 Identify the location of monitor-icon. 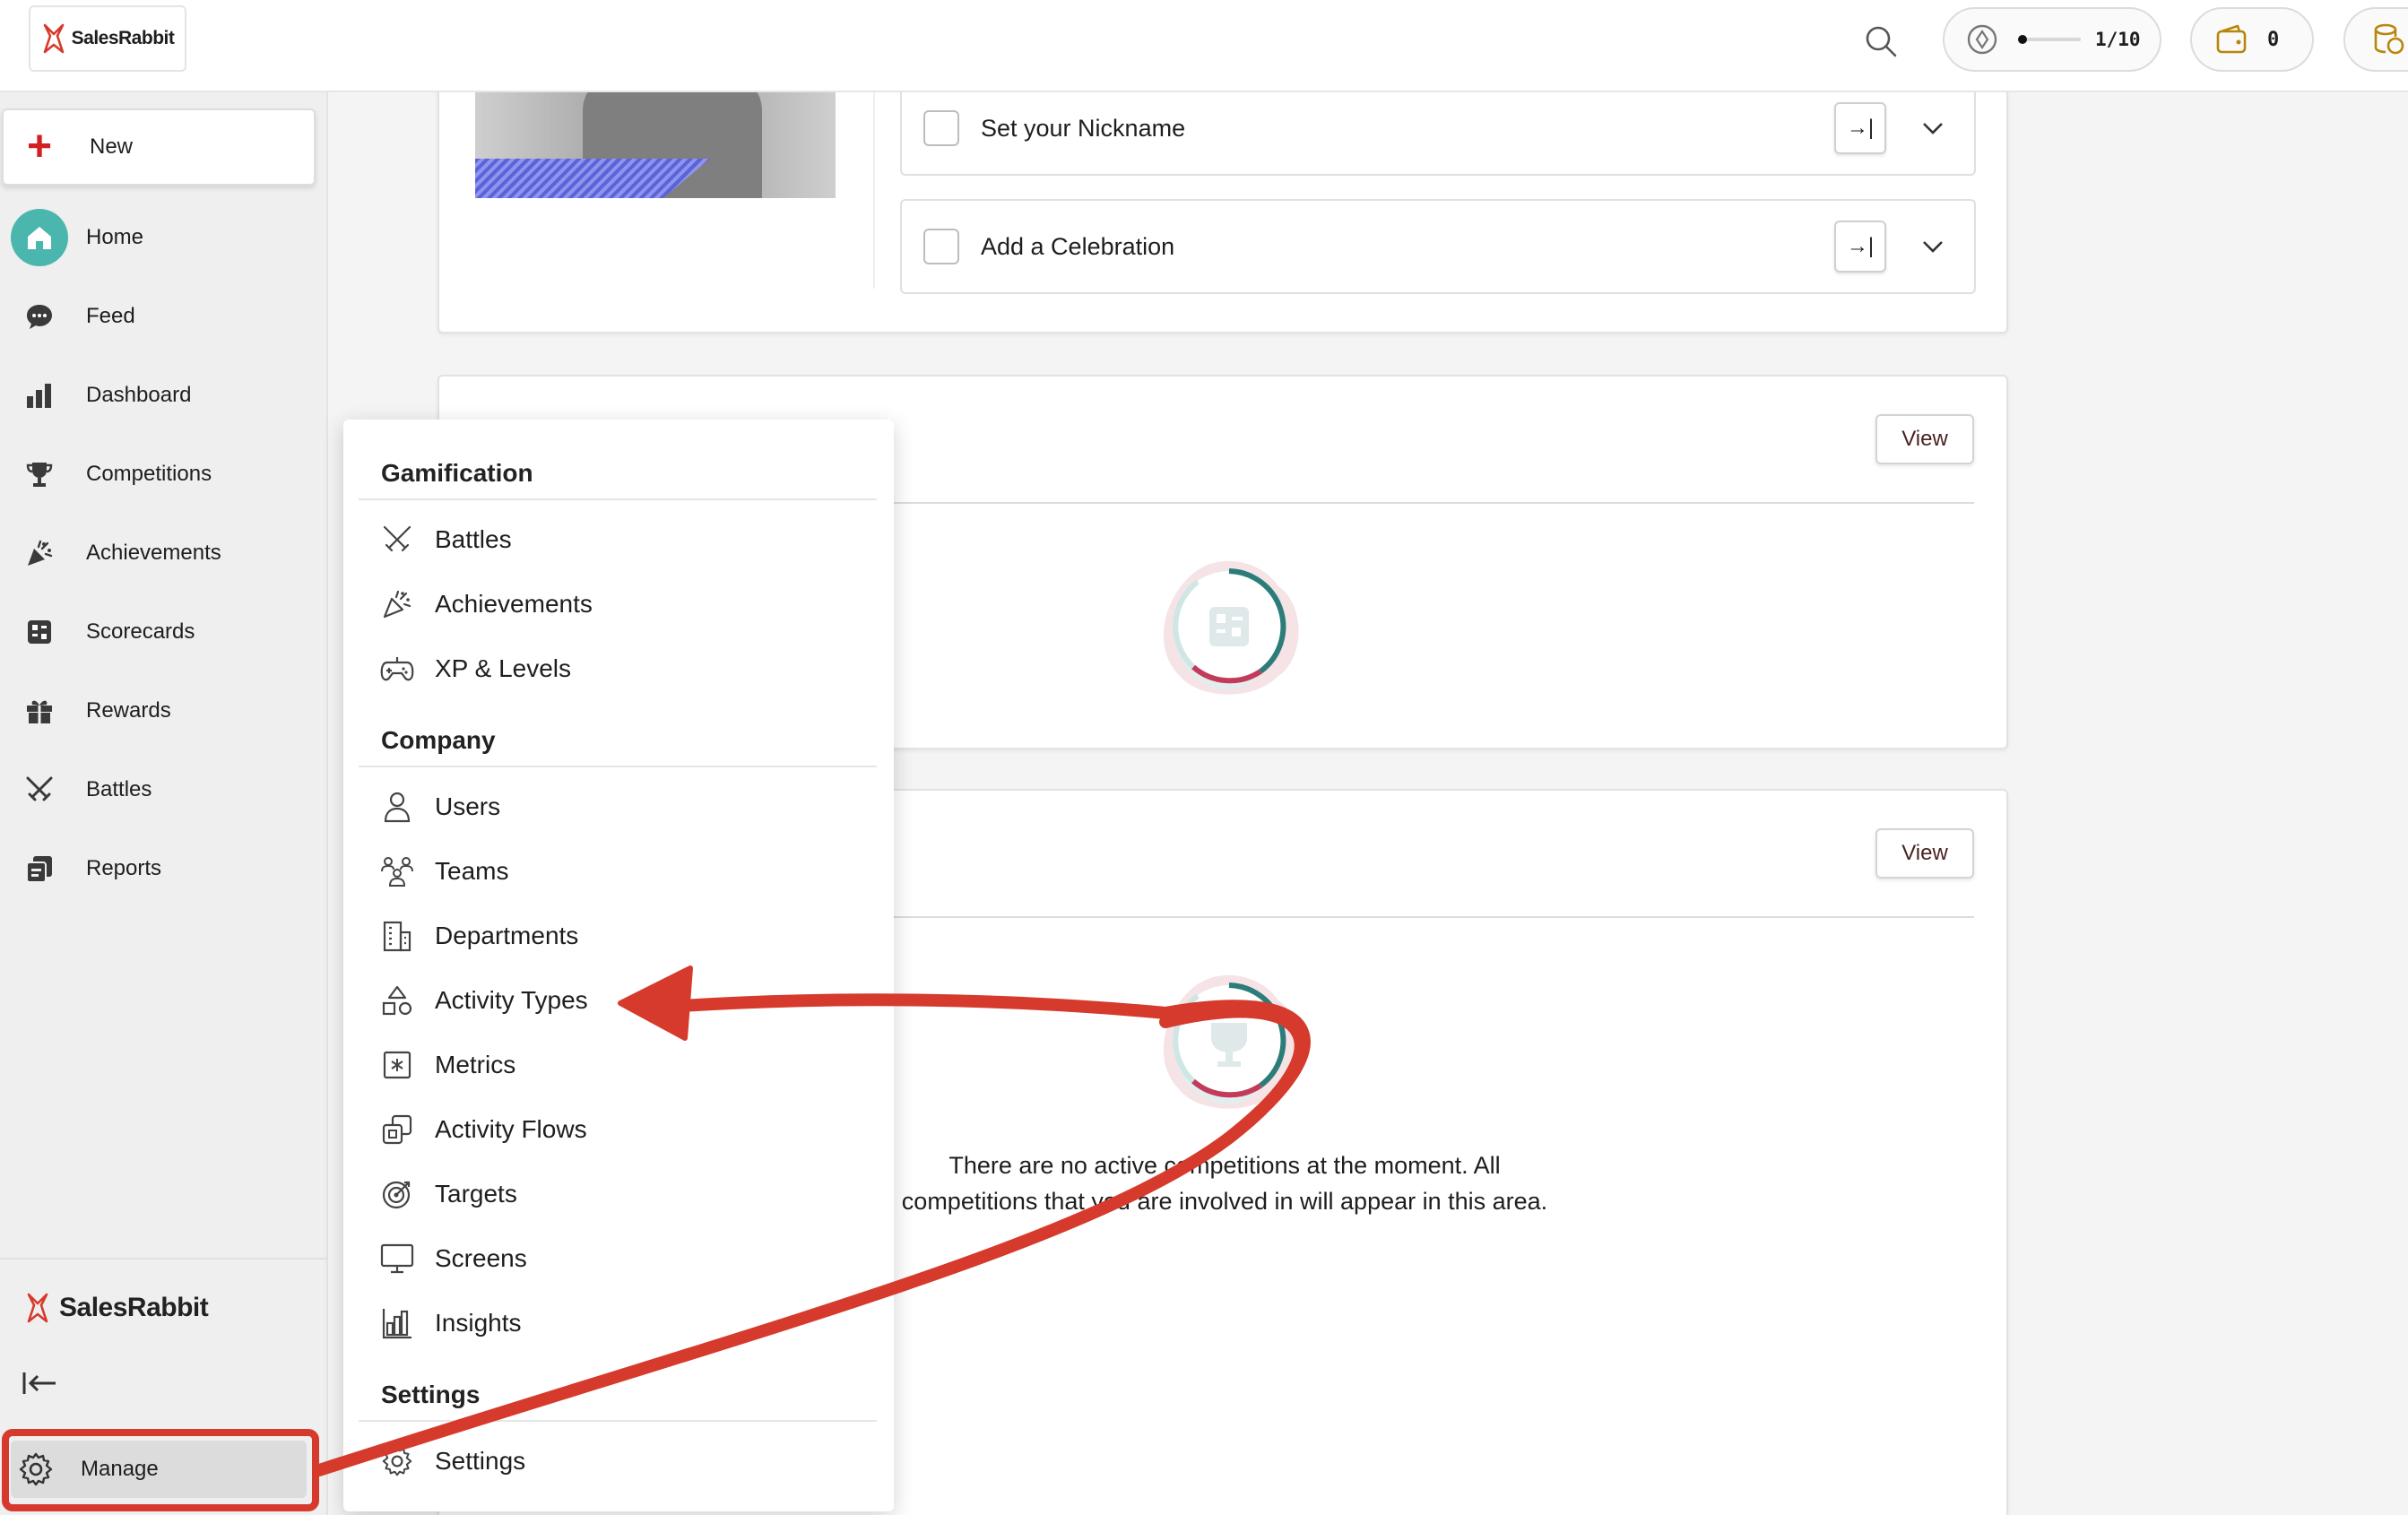
(397, 1258).